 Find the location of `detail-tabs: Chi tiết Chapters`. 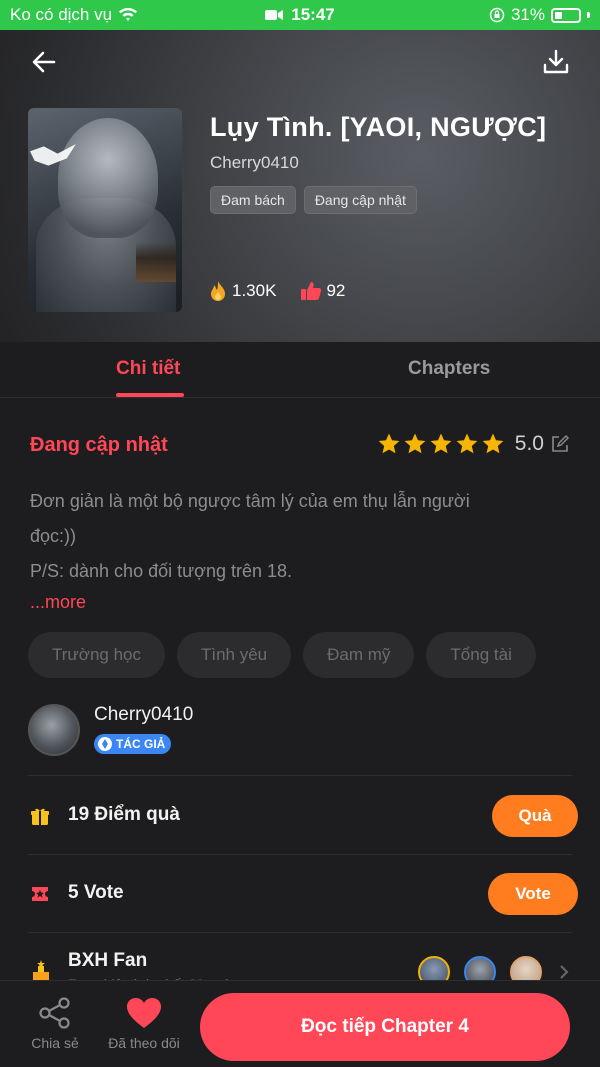

detail-tabs: Chi tiết Chapters is located at coordinates (300, 370).